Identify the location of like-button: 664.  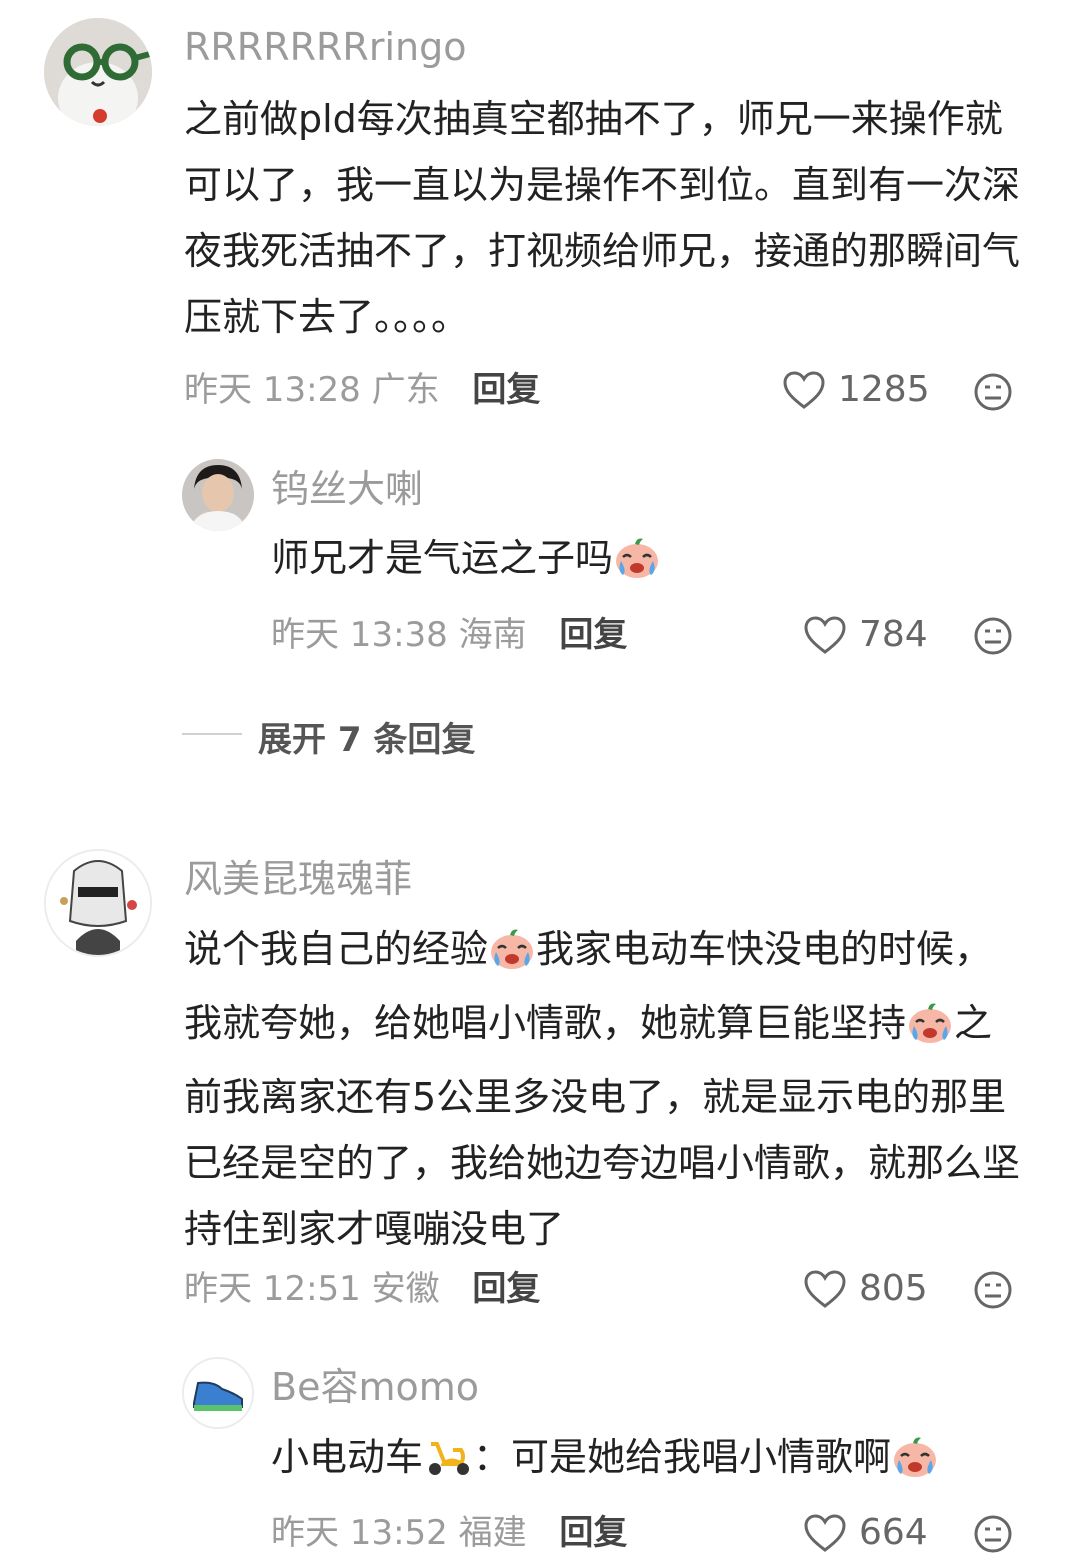
(865, 1533).